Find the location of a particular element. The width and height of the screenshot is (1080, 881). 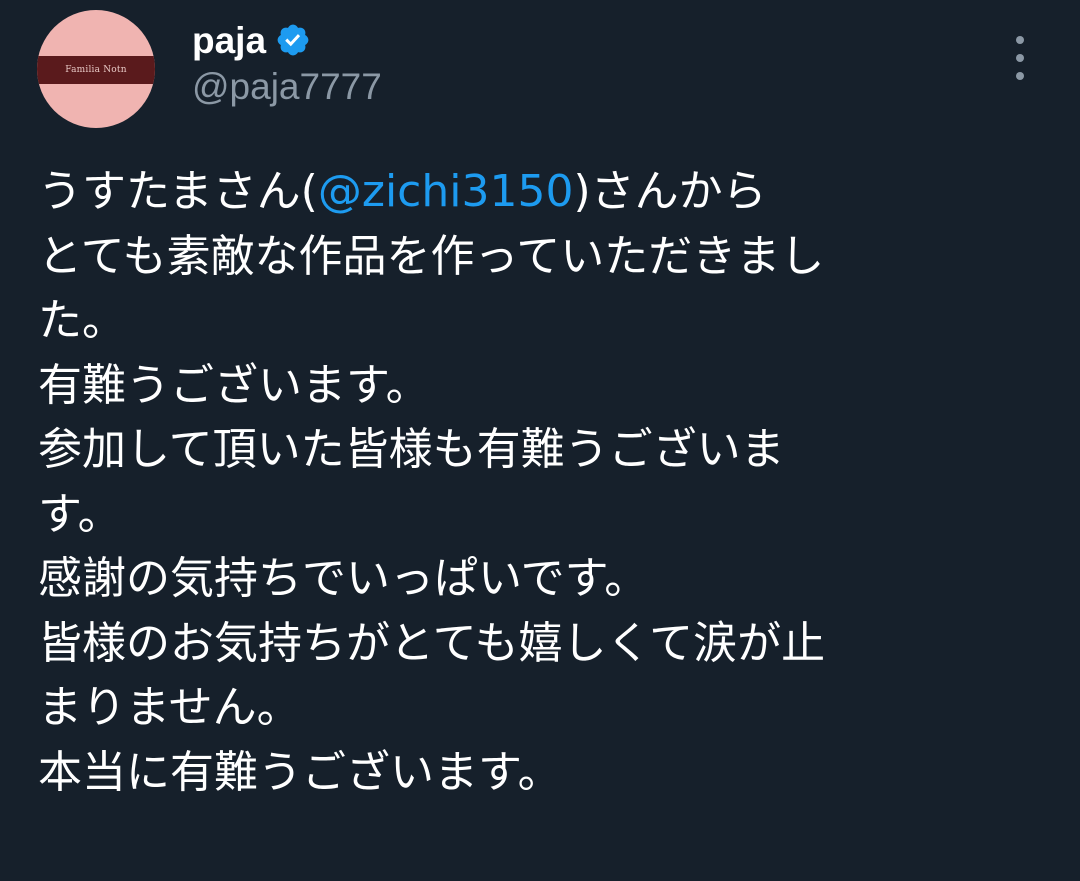

avatar-banner: Familia Notn is located at coordinates (96, 70).